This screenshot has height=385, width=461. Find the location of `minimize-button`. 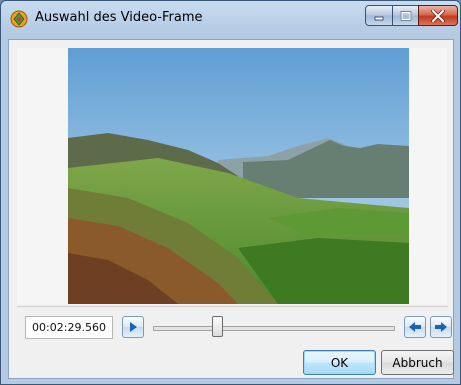

minimize-button is located at coordinates (379, 15).